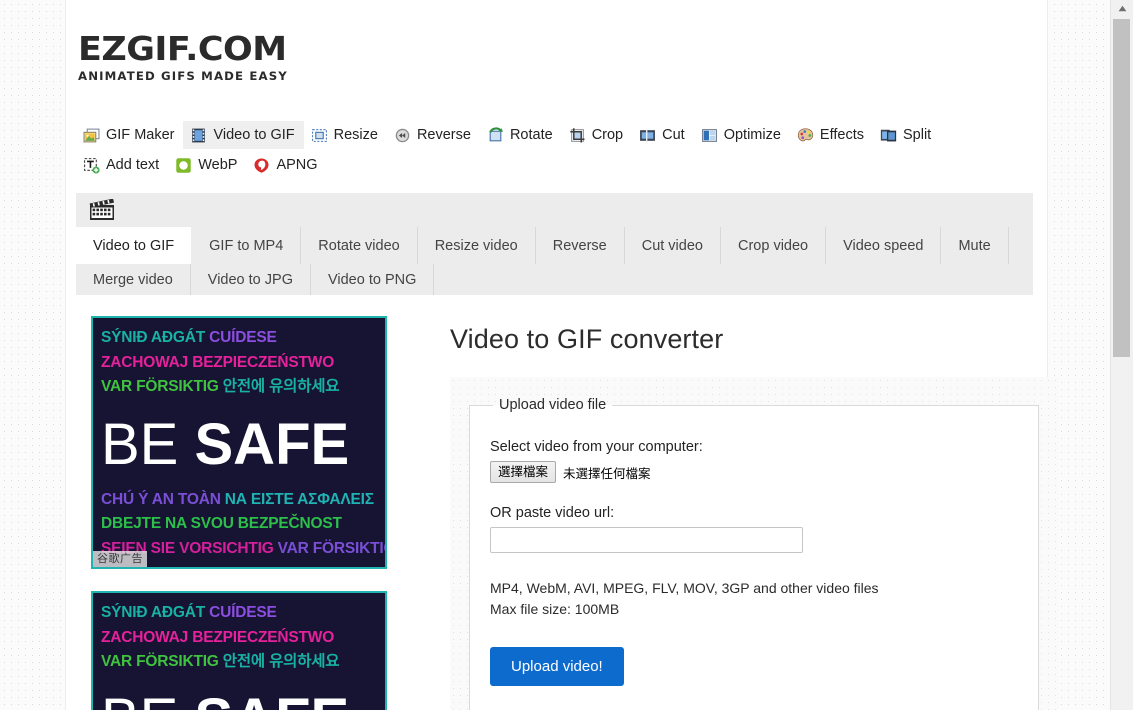 The image size is (1133, 710). I want to click on file-input-label: Select video from your computer:, so click(596, 447).